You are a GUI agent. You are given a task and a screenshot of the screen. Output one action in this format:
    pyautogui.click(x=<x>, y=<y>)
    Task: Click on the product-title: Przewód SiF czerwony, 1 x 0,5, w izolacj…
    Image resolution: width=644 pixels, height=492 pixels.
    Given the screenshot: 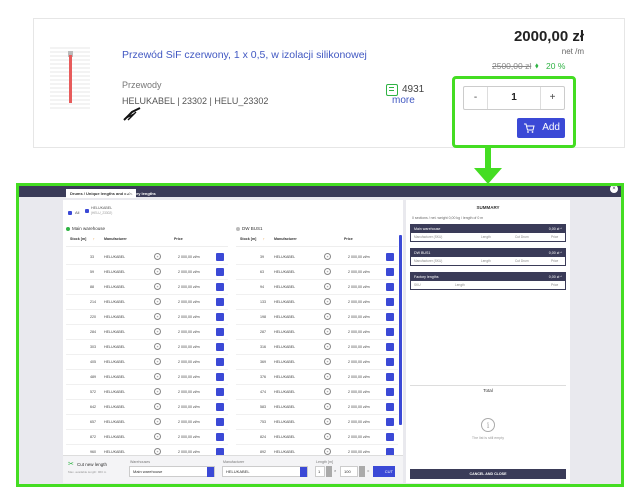 What is the action you would take?
    pyautogui.click(x=244, y=55)
    